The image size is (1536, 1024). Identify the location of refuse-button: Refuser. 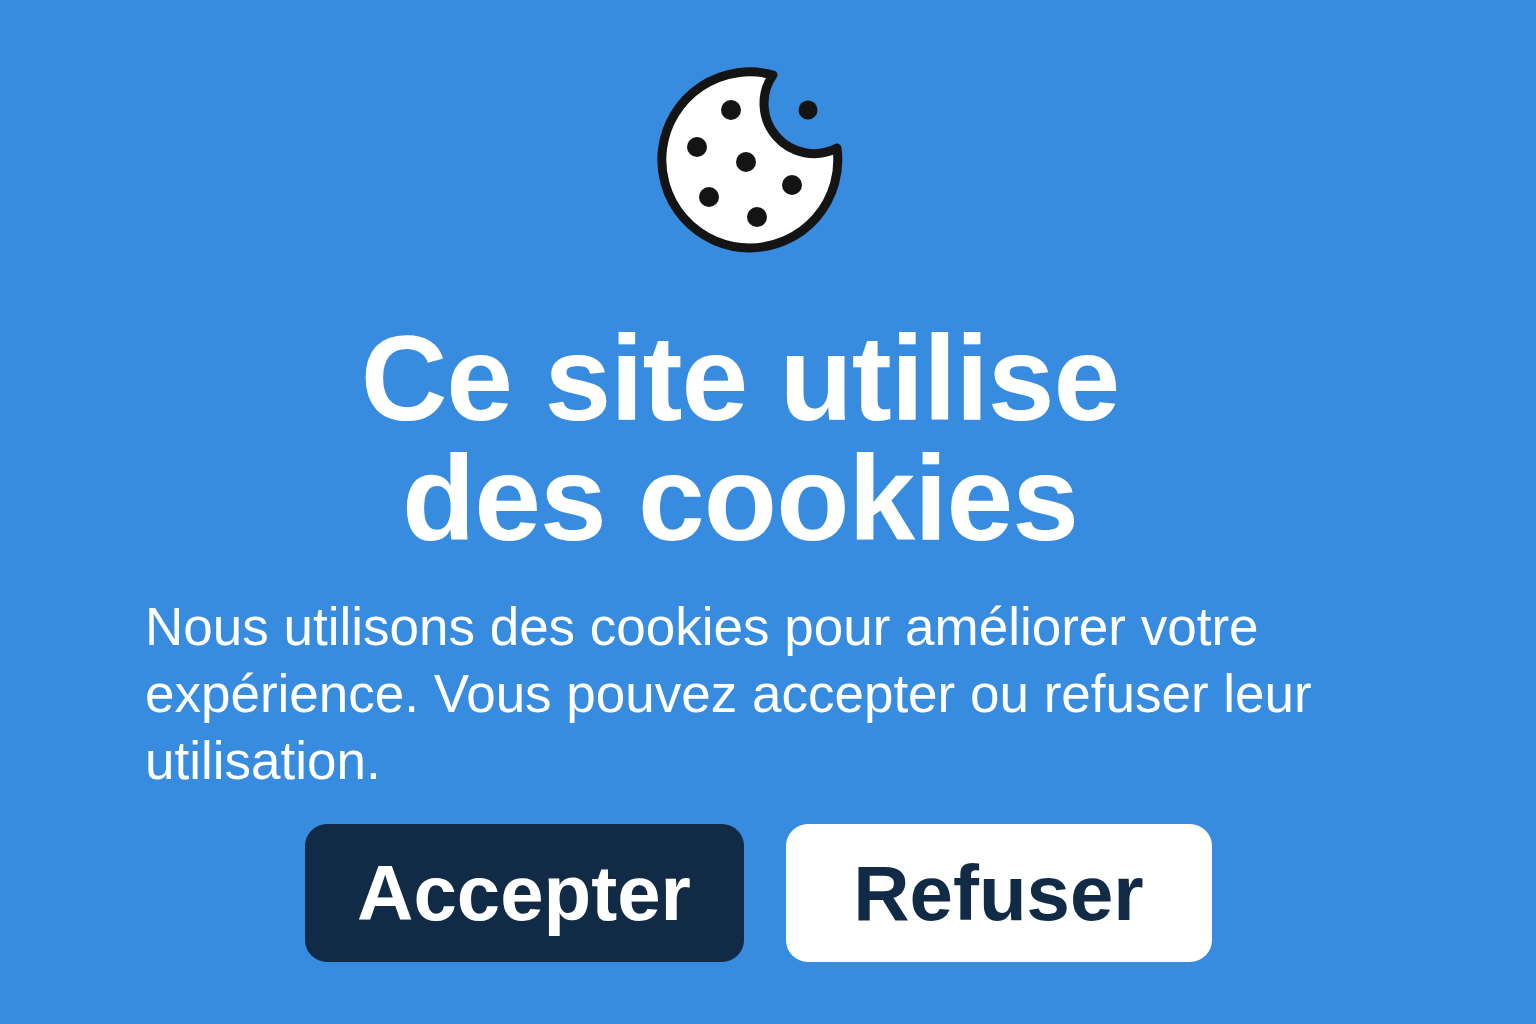
(998, 893).